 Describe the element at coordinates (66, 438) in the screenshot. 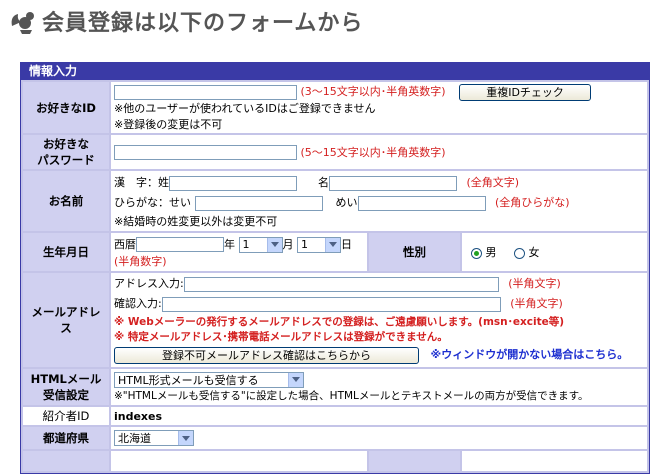

I see `prefecture-label: 都道府県` at that location.